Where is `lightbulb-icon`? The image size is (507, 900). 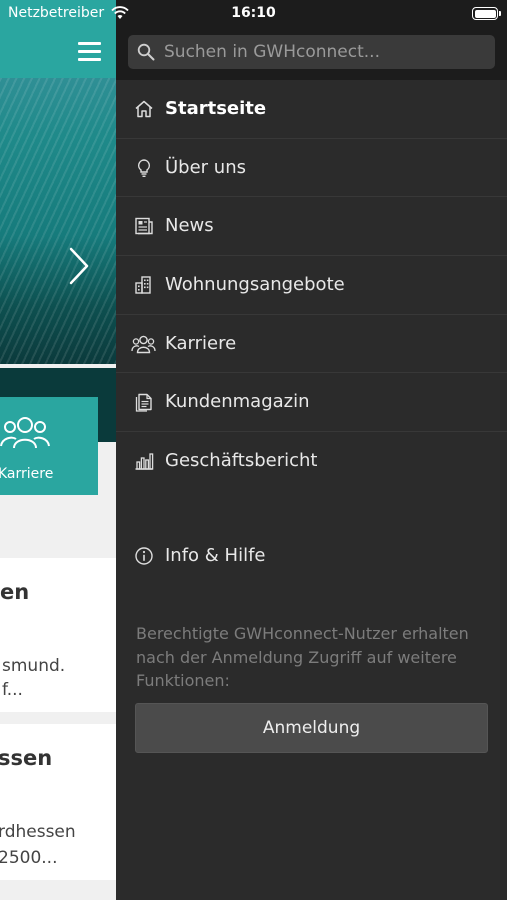 lightbulb-icon is located at coordinates (144, 167).